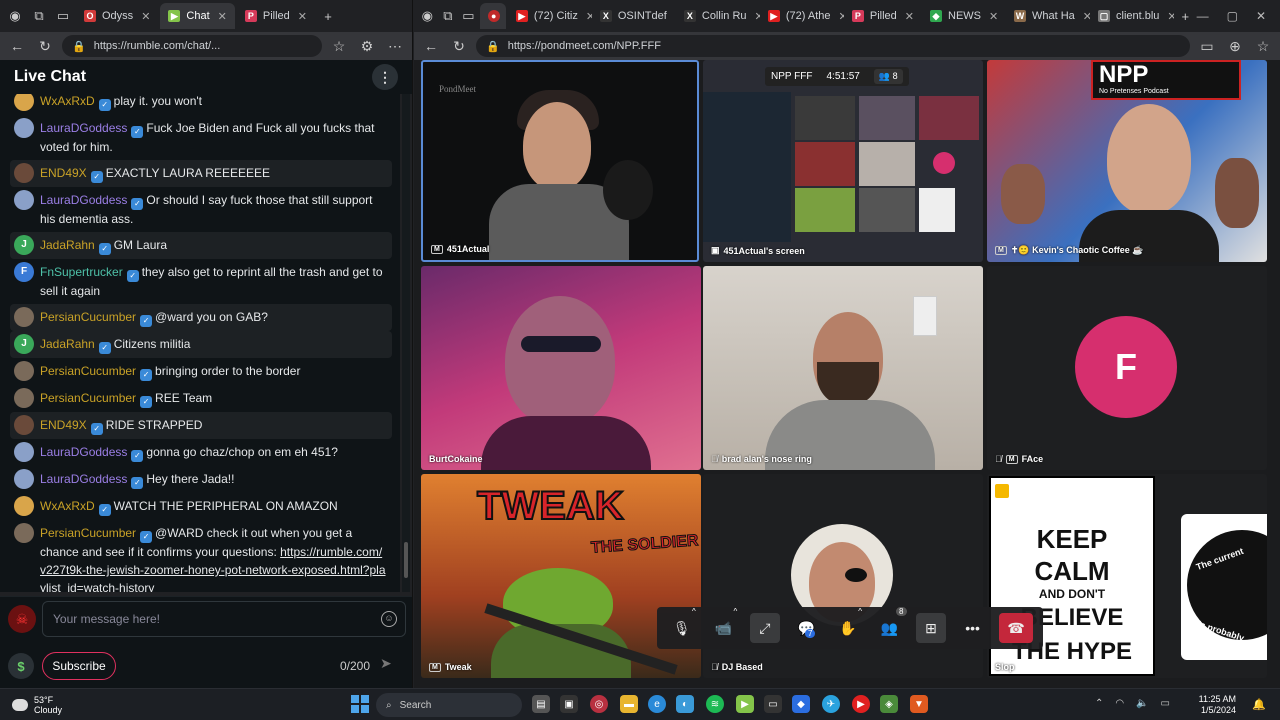 This screenshot has height=720, width=1280. What do you see at coordinates (492, 16) in the screenshot?
I see `tab-pondmeet: ●` at bounding box center [492, 16].